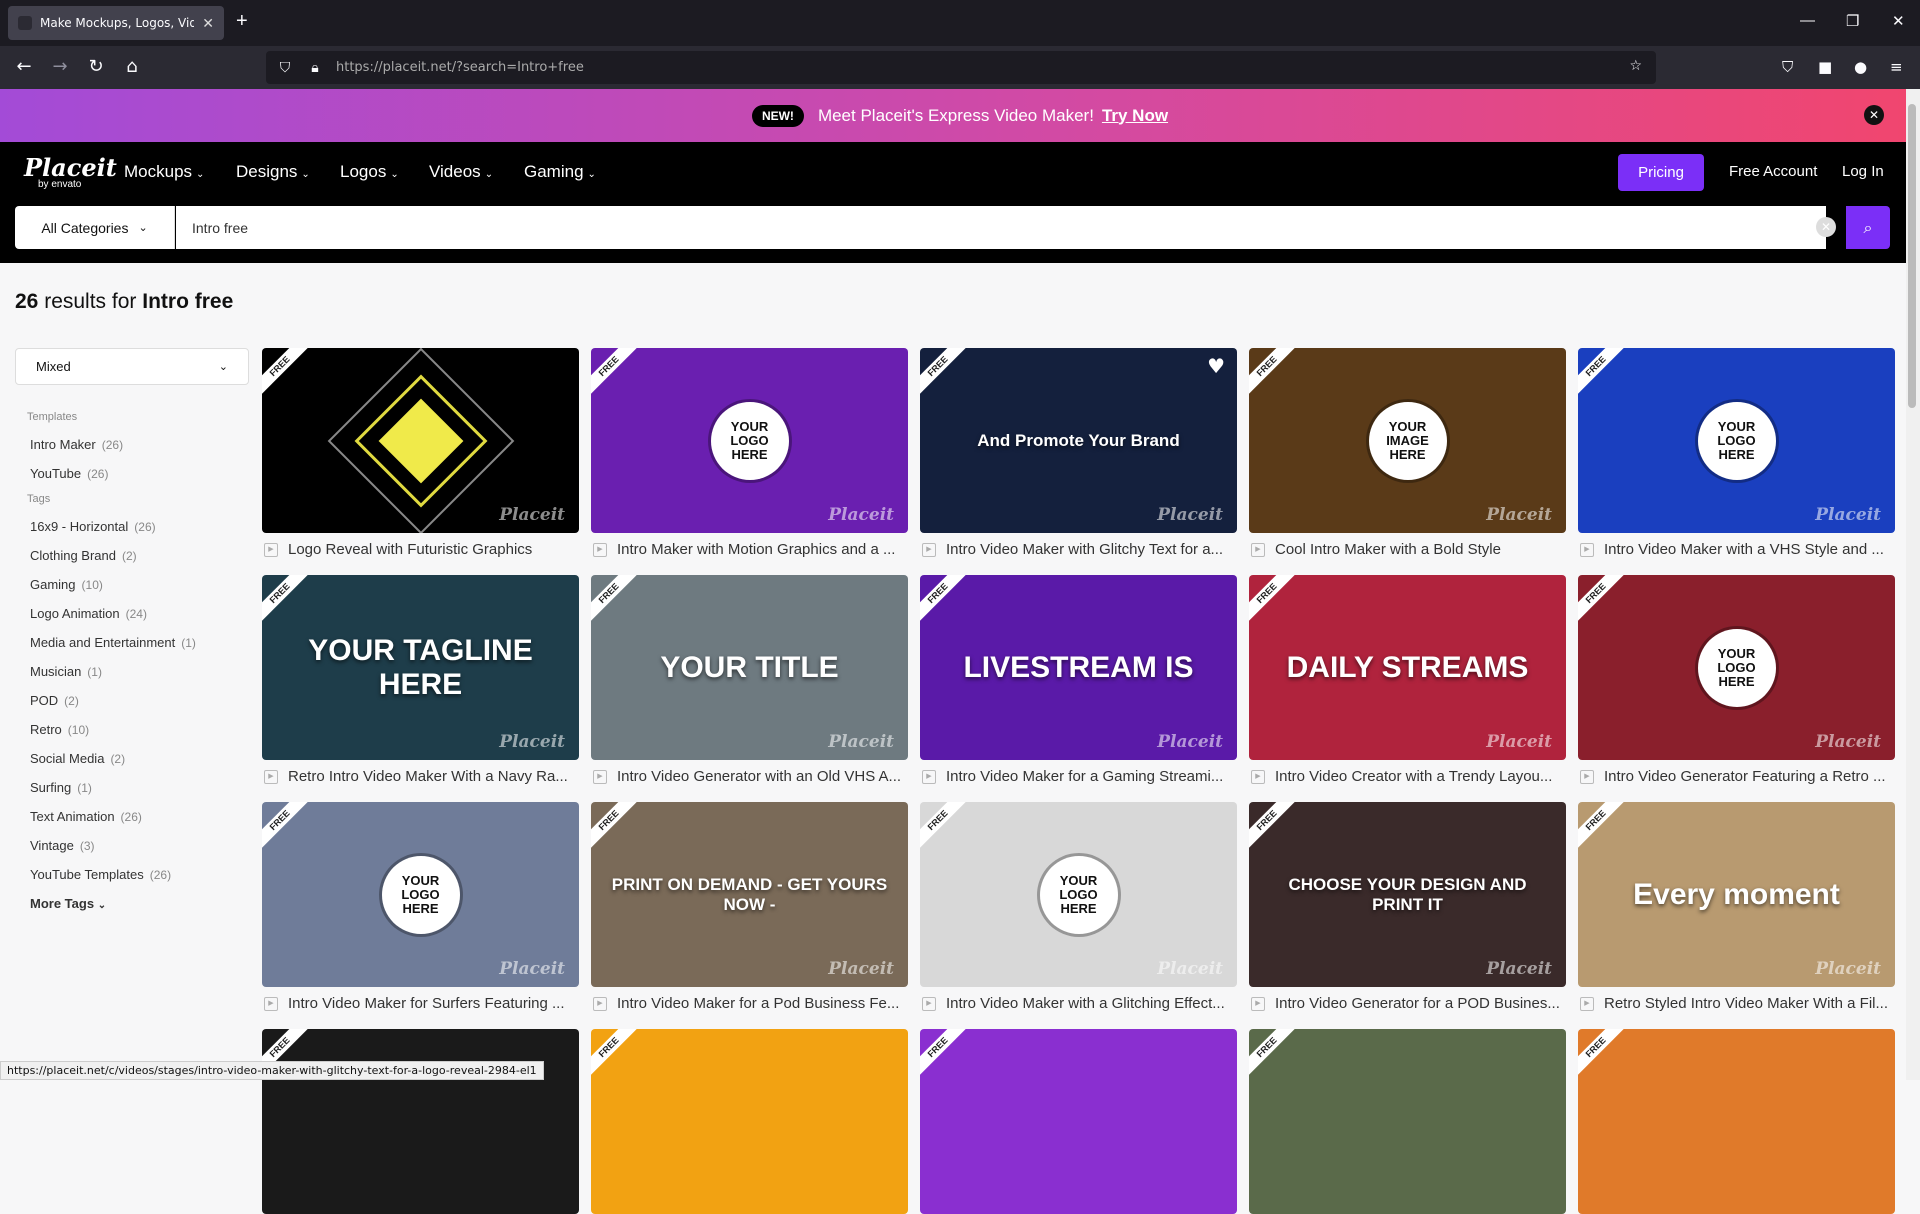 The height and width of the screenshot is (1214, 1920). I want to click on try-now-link: Try Now, so click(1135, 116).